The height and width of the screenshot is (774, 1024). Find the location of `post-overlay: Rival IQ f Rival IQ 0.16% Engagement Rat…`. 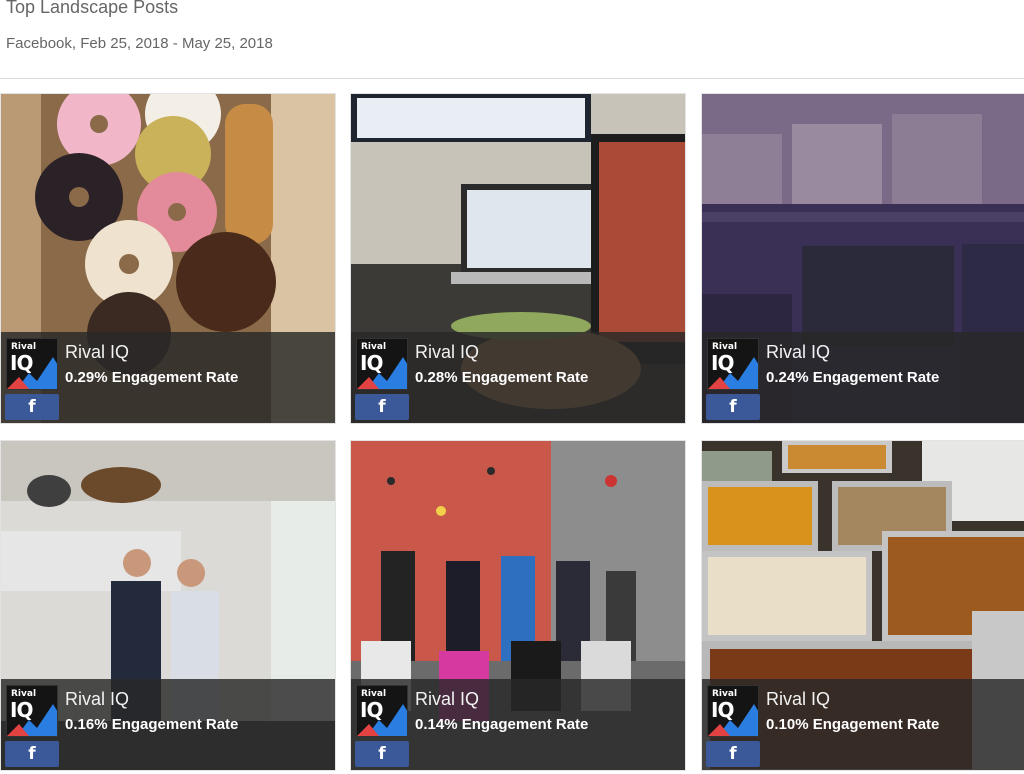

post-overlay: Rival IQ f Rival IQ 0.16% Engagement Rat… is located at coordinates (168, 724).